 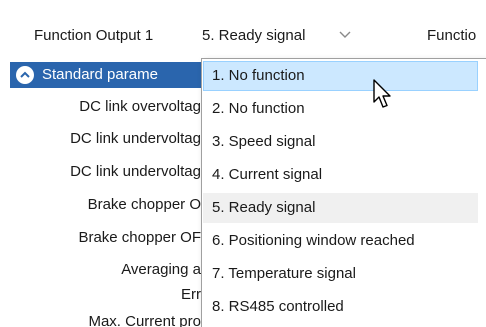 I want to click on dropdown-option: 7. Temperature signal, so click(x=340, y=274).